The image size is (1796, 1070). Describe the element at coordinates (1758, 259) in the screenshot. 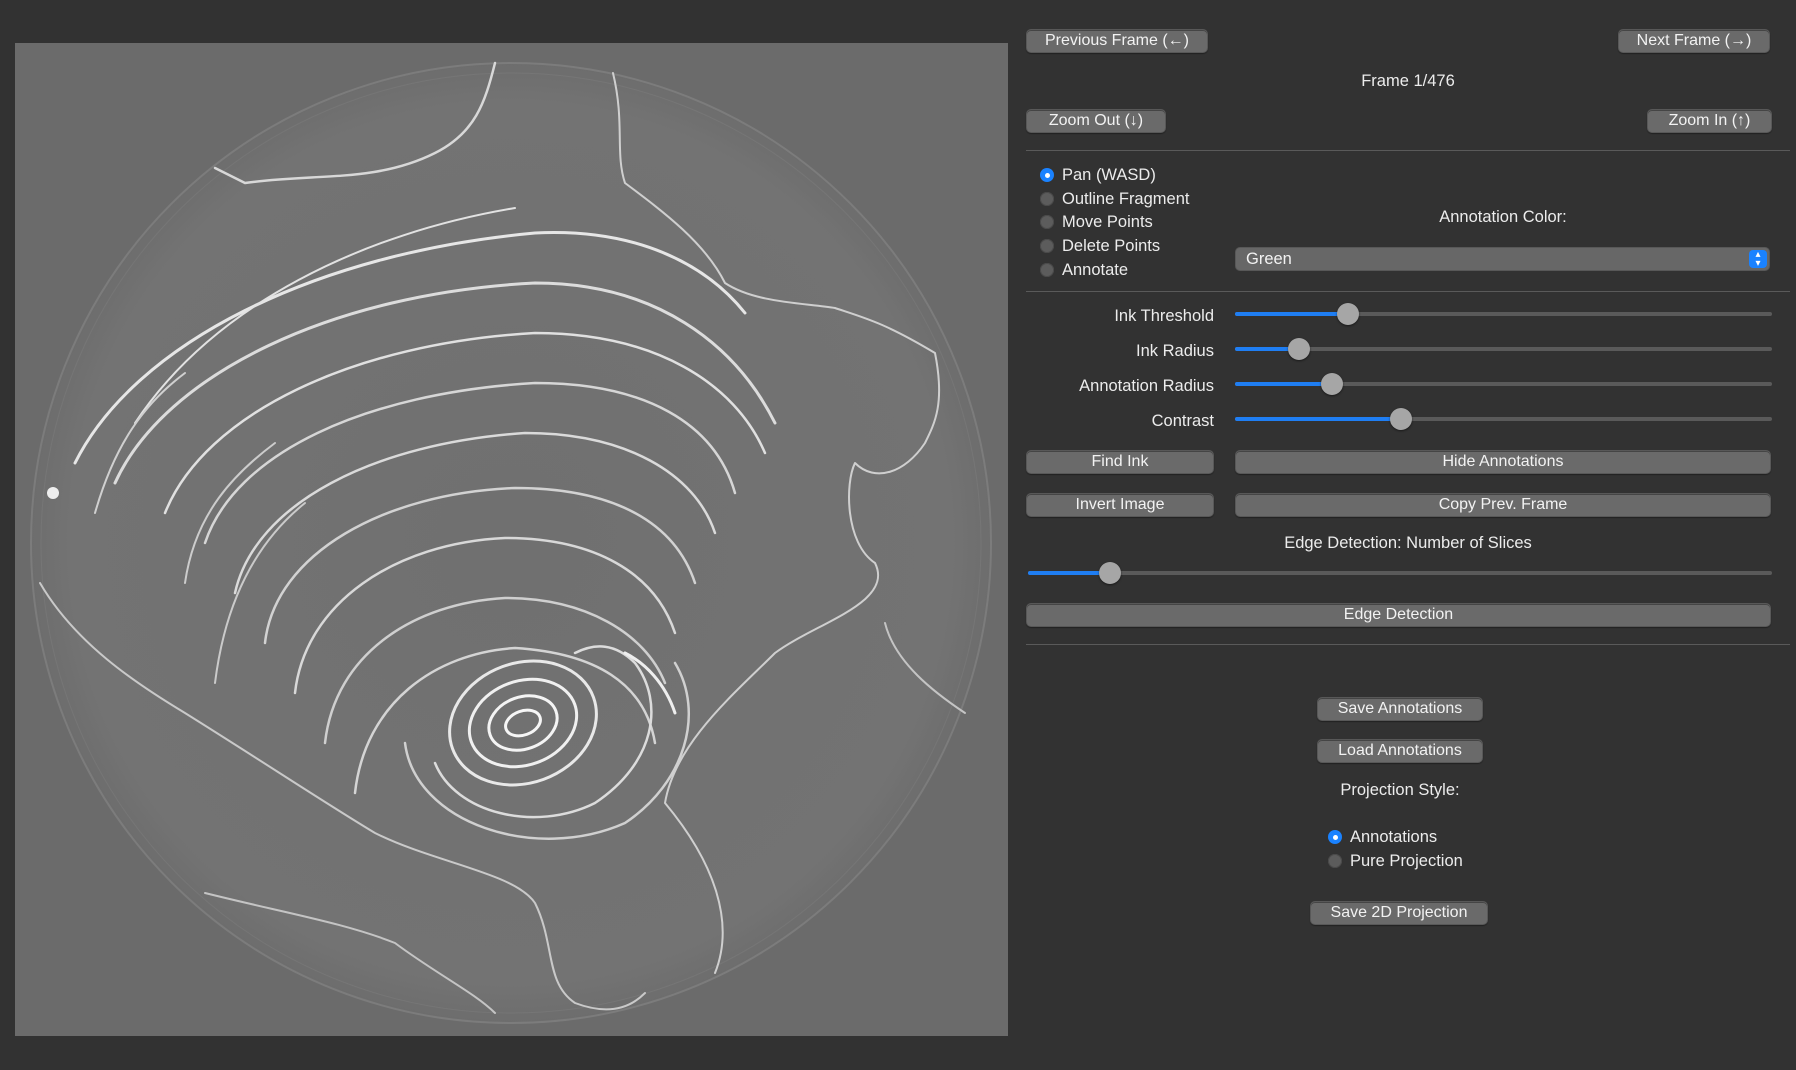

I see `chevron-updown-icon: ▴ ▾` at that location.